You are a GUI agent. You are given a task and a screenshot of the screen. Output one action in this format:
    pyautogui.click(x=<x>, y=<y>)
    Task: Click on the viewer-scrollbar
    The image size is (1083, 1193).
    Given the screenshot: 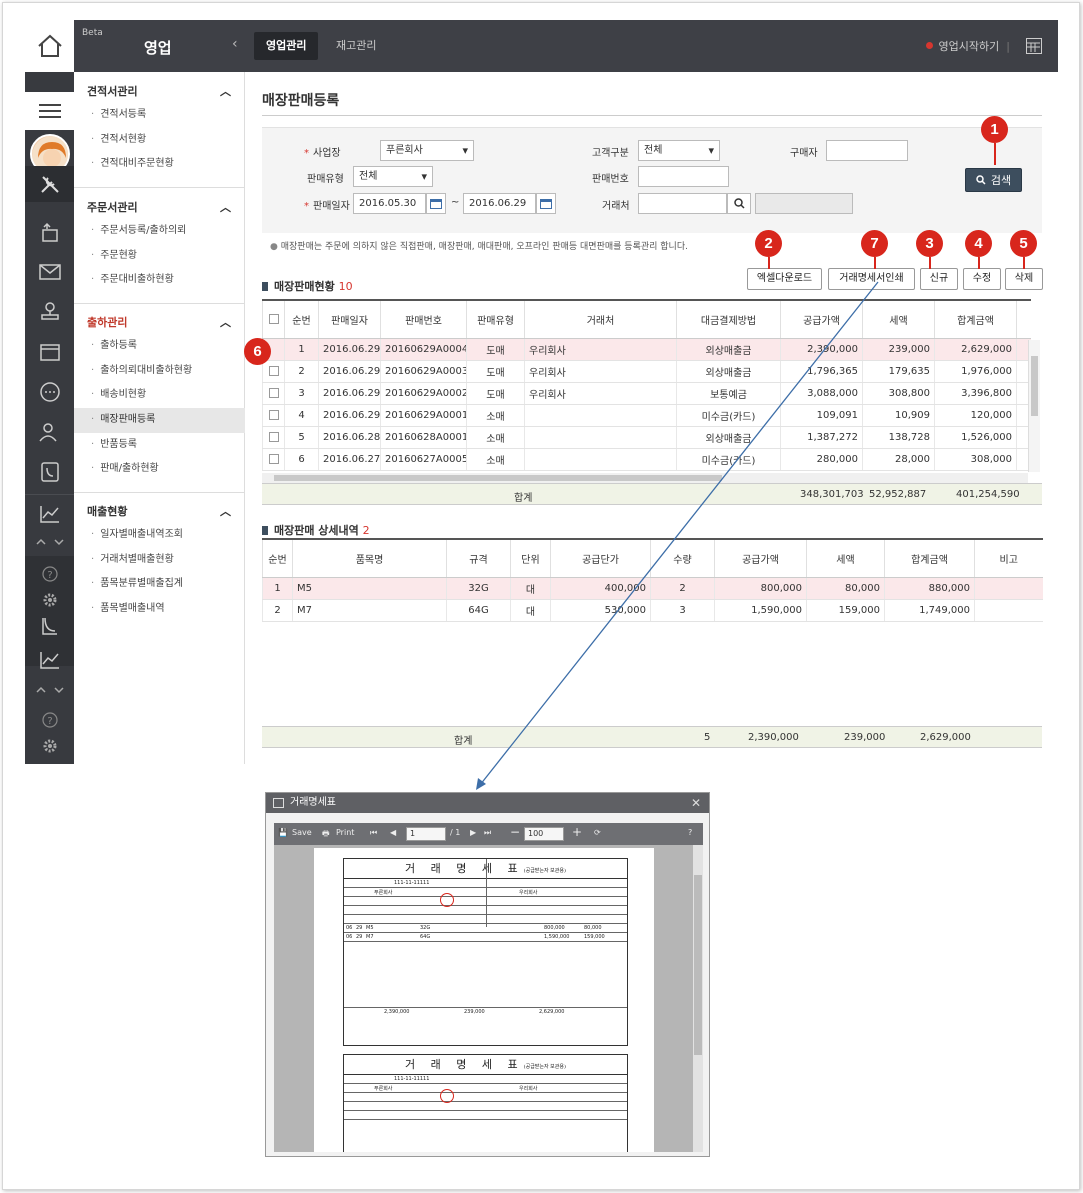 What is the action you would take?
    pyautogui.click(x=698, y=998)
    